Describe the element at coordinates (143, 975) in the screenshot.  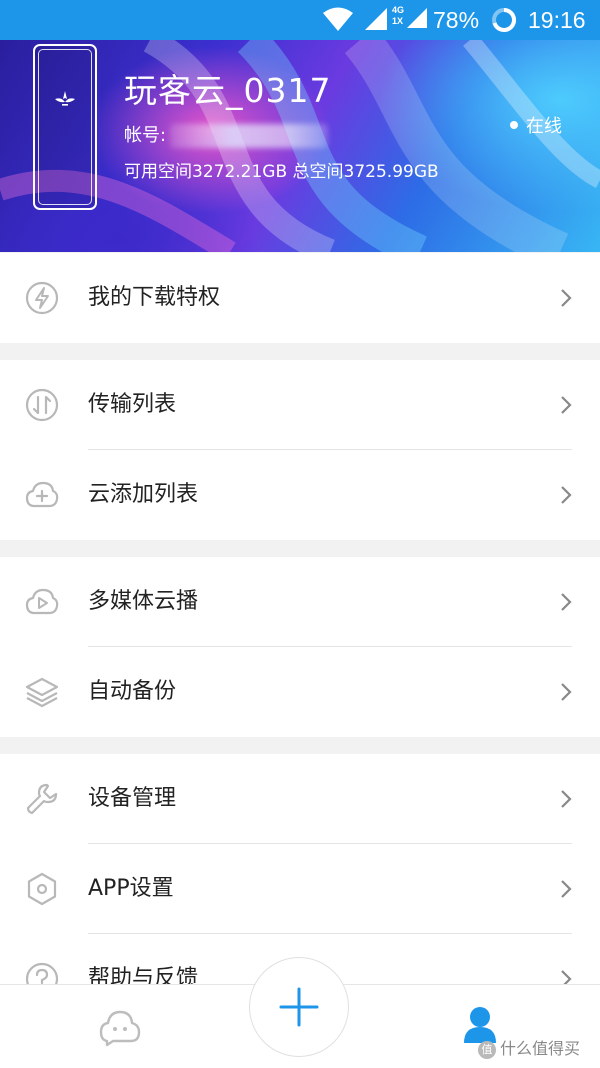
I see `menu-item-label: 帮助与反馈` at that location.